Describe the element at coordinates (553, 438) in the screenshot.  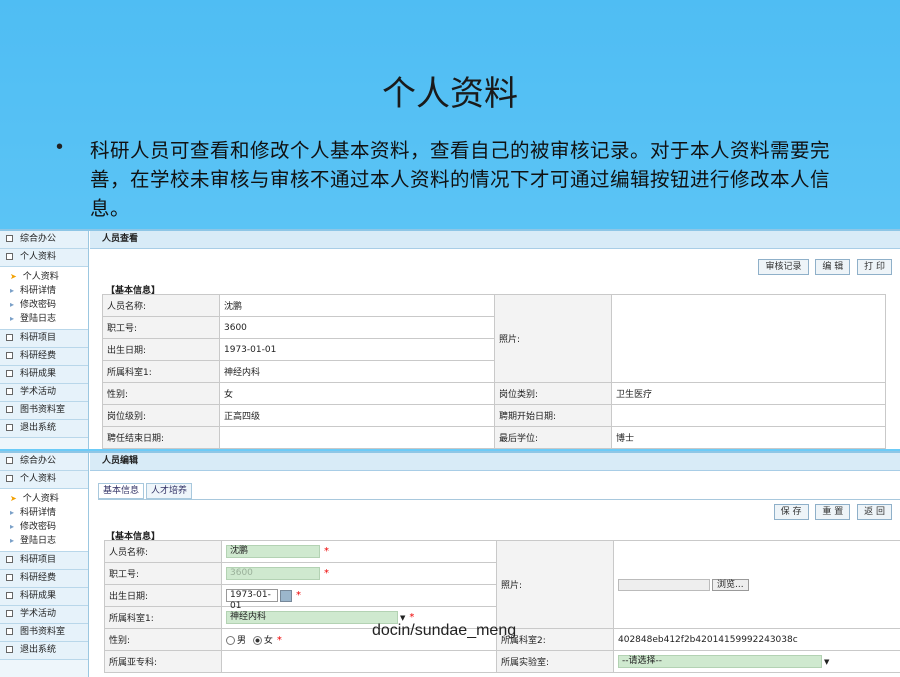
I see `label-degree: 最后学位:` at that location.